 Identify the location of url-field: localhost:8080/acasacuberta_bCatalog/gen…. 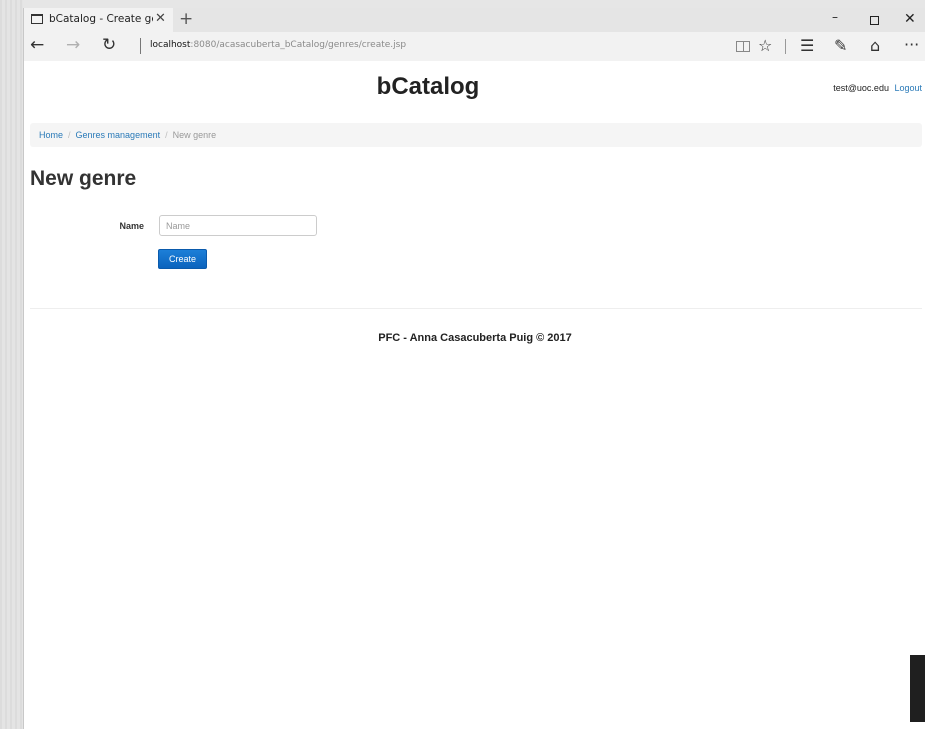
(278, 45).